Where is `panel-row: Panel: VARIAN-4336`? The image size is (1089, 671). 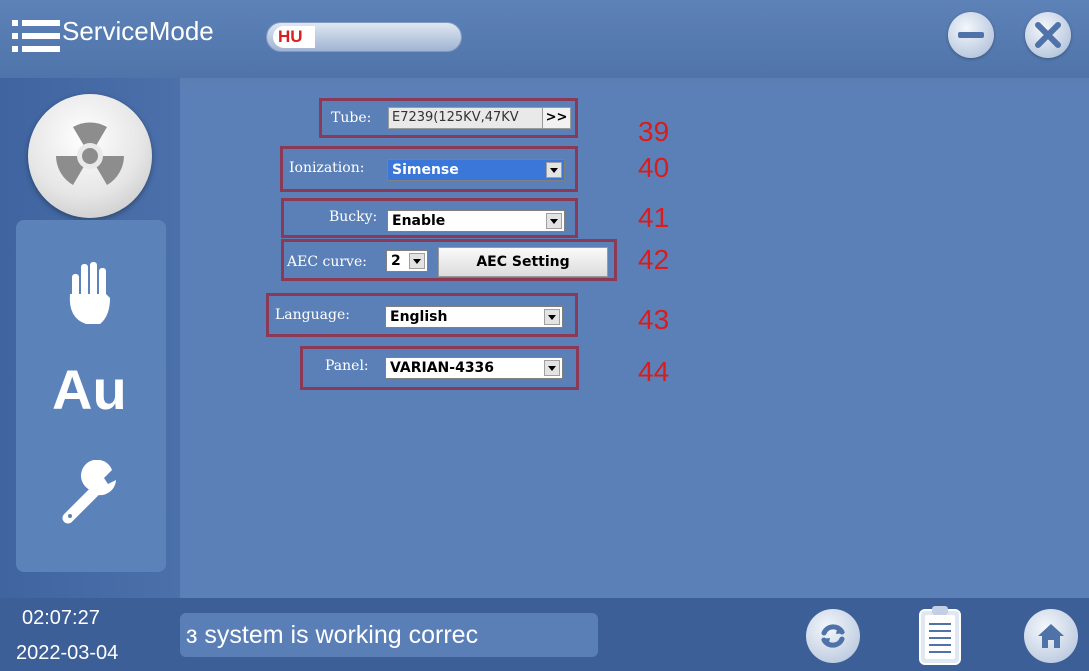
panel-row: Panel: VARIAN-4336 is located at coordinates (439, 368).